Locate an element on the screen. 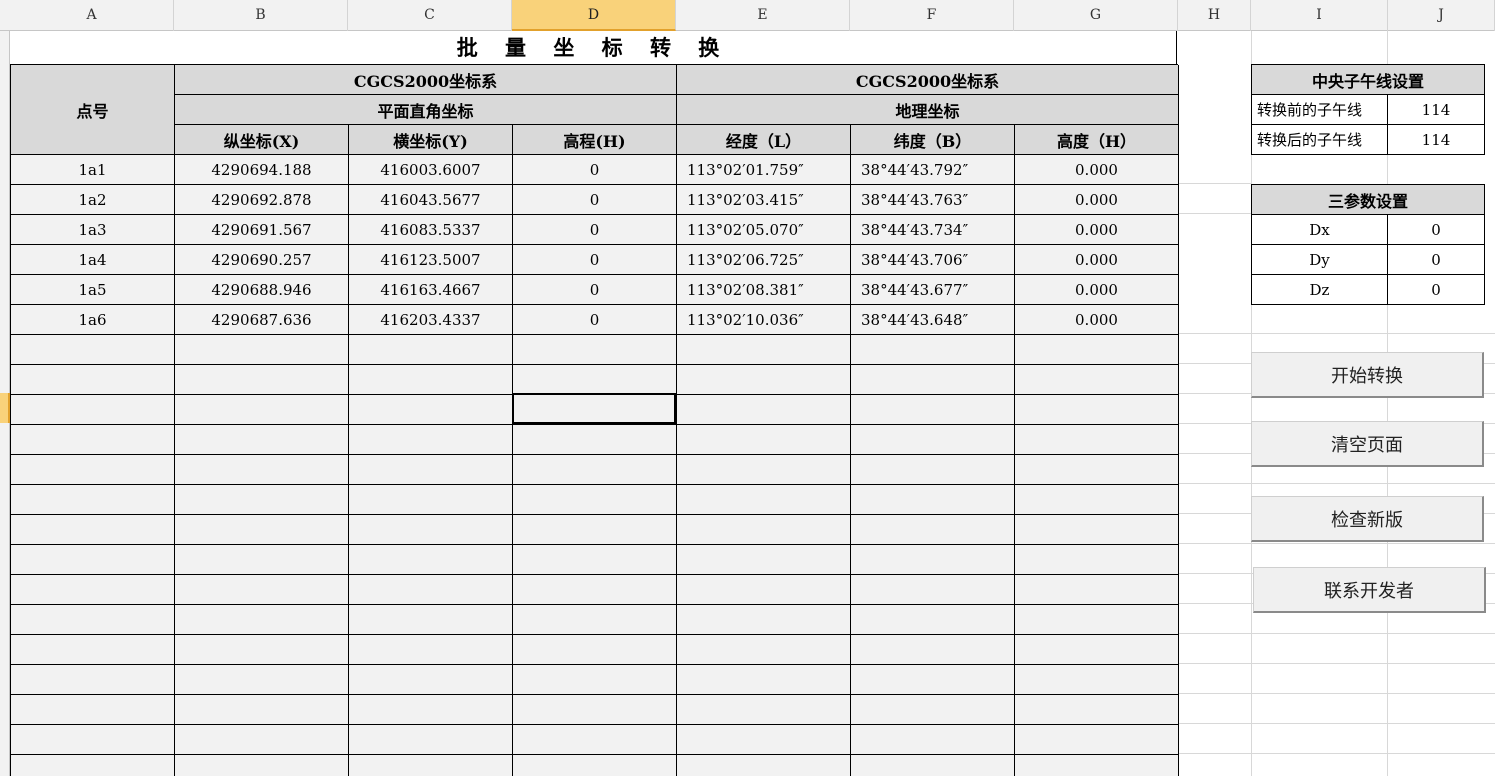  active-cell is located at coordinates (594, 408).